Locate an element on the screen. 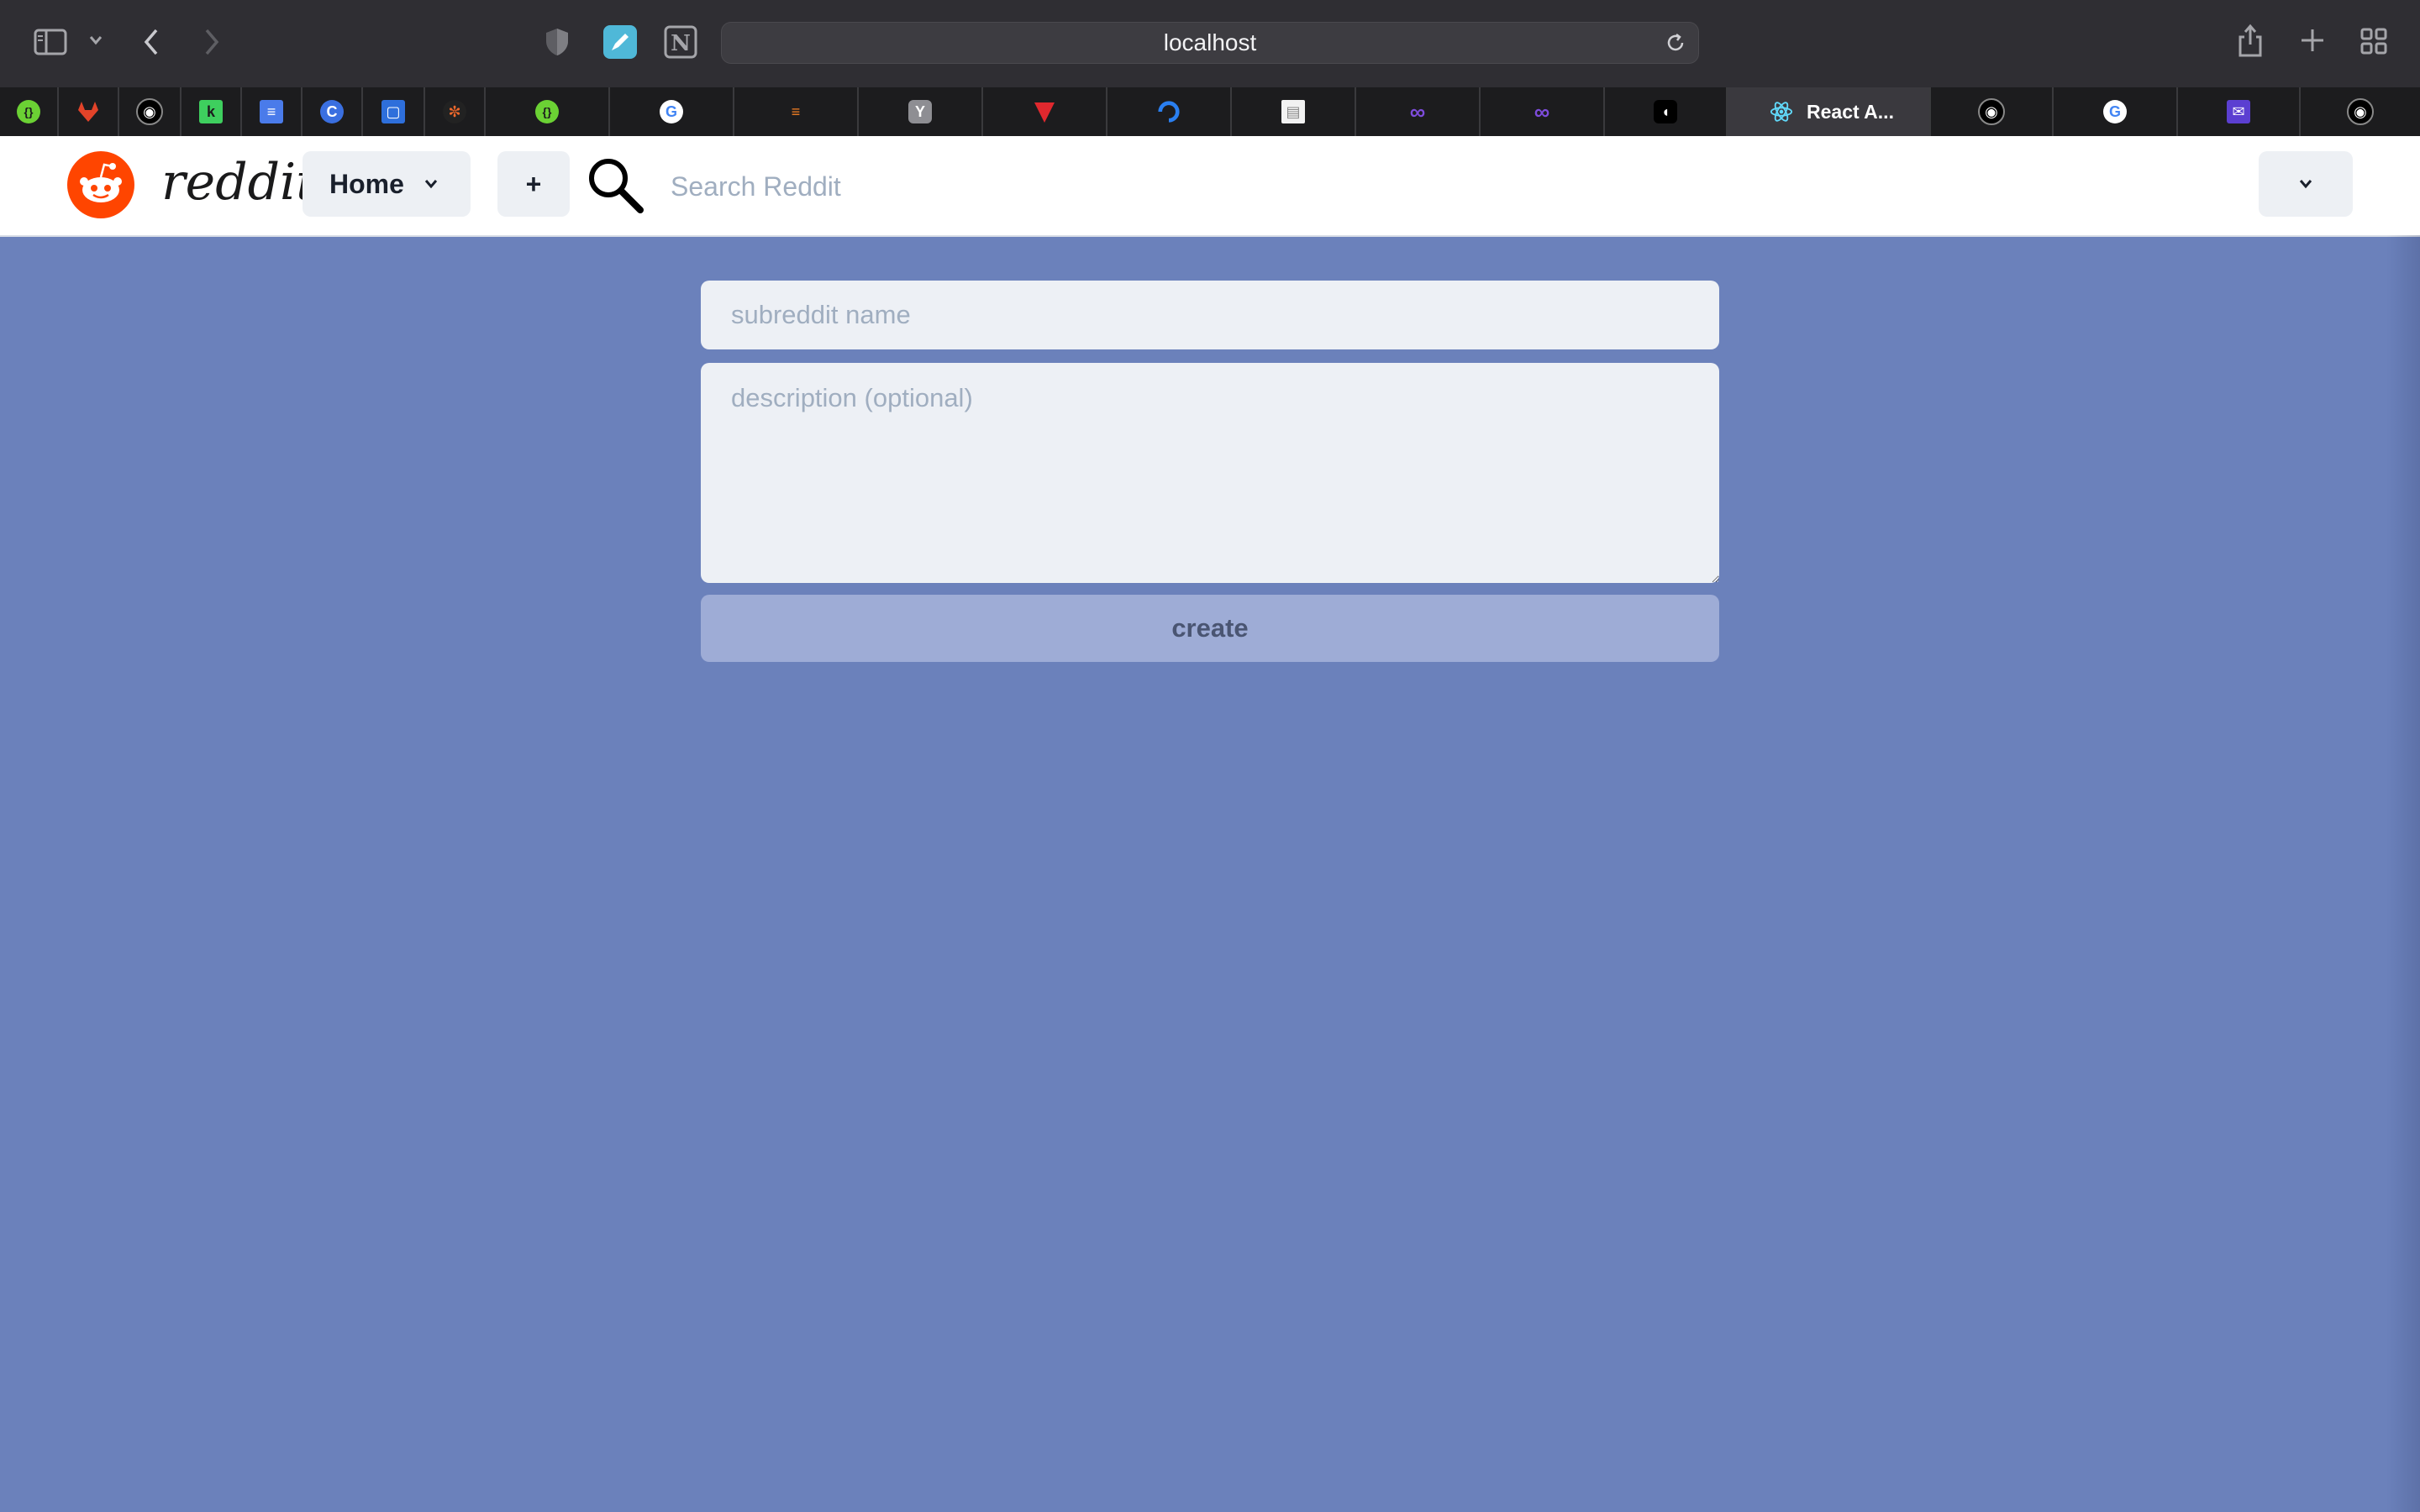 The image size is (2420, 1512). create-post-button: + is located at coordinates (533, 184).